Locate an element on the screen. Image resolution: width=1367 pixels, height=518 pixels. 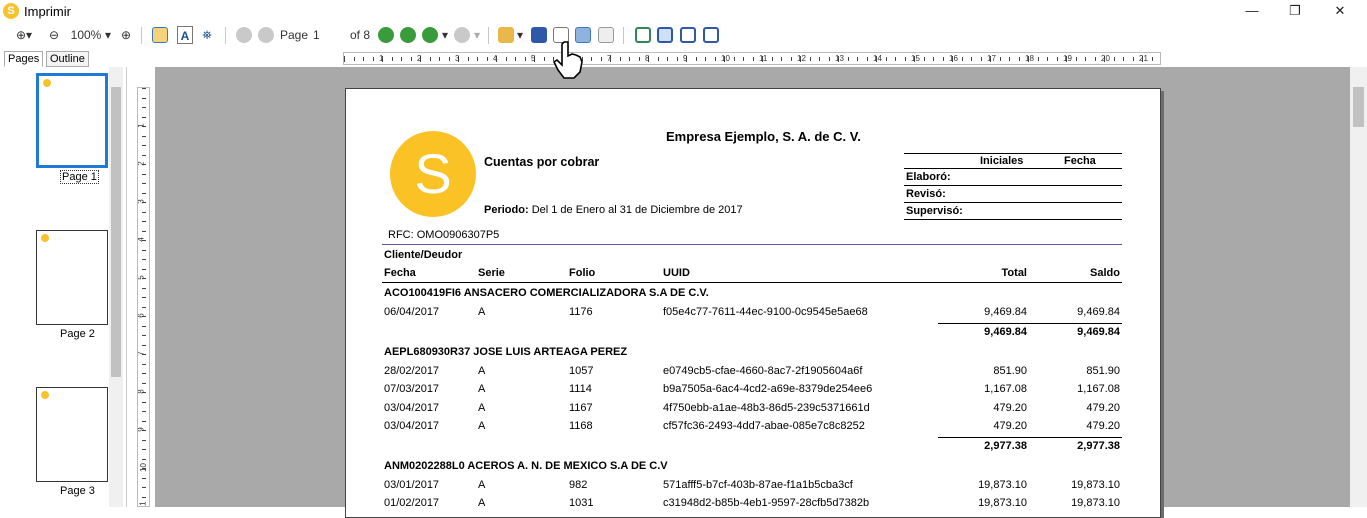
ruler-mark: 10 is located at coordinates (725, 58).